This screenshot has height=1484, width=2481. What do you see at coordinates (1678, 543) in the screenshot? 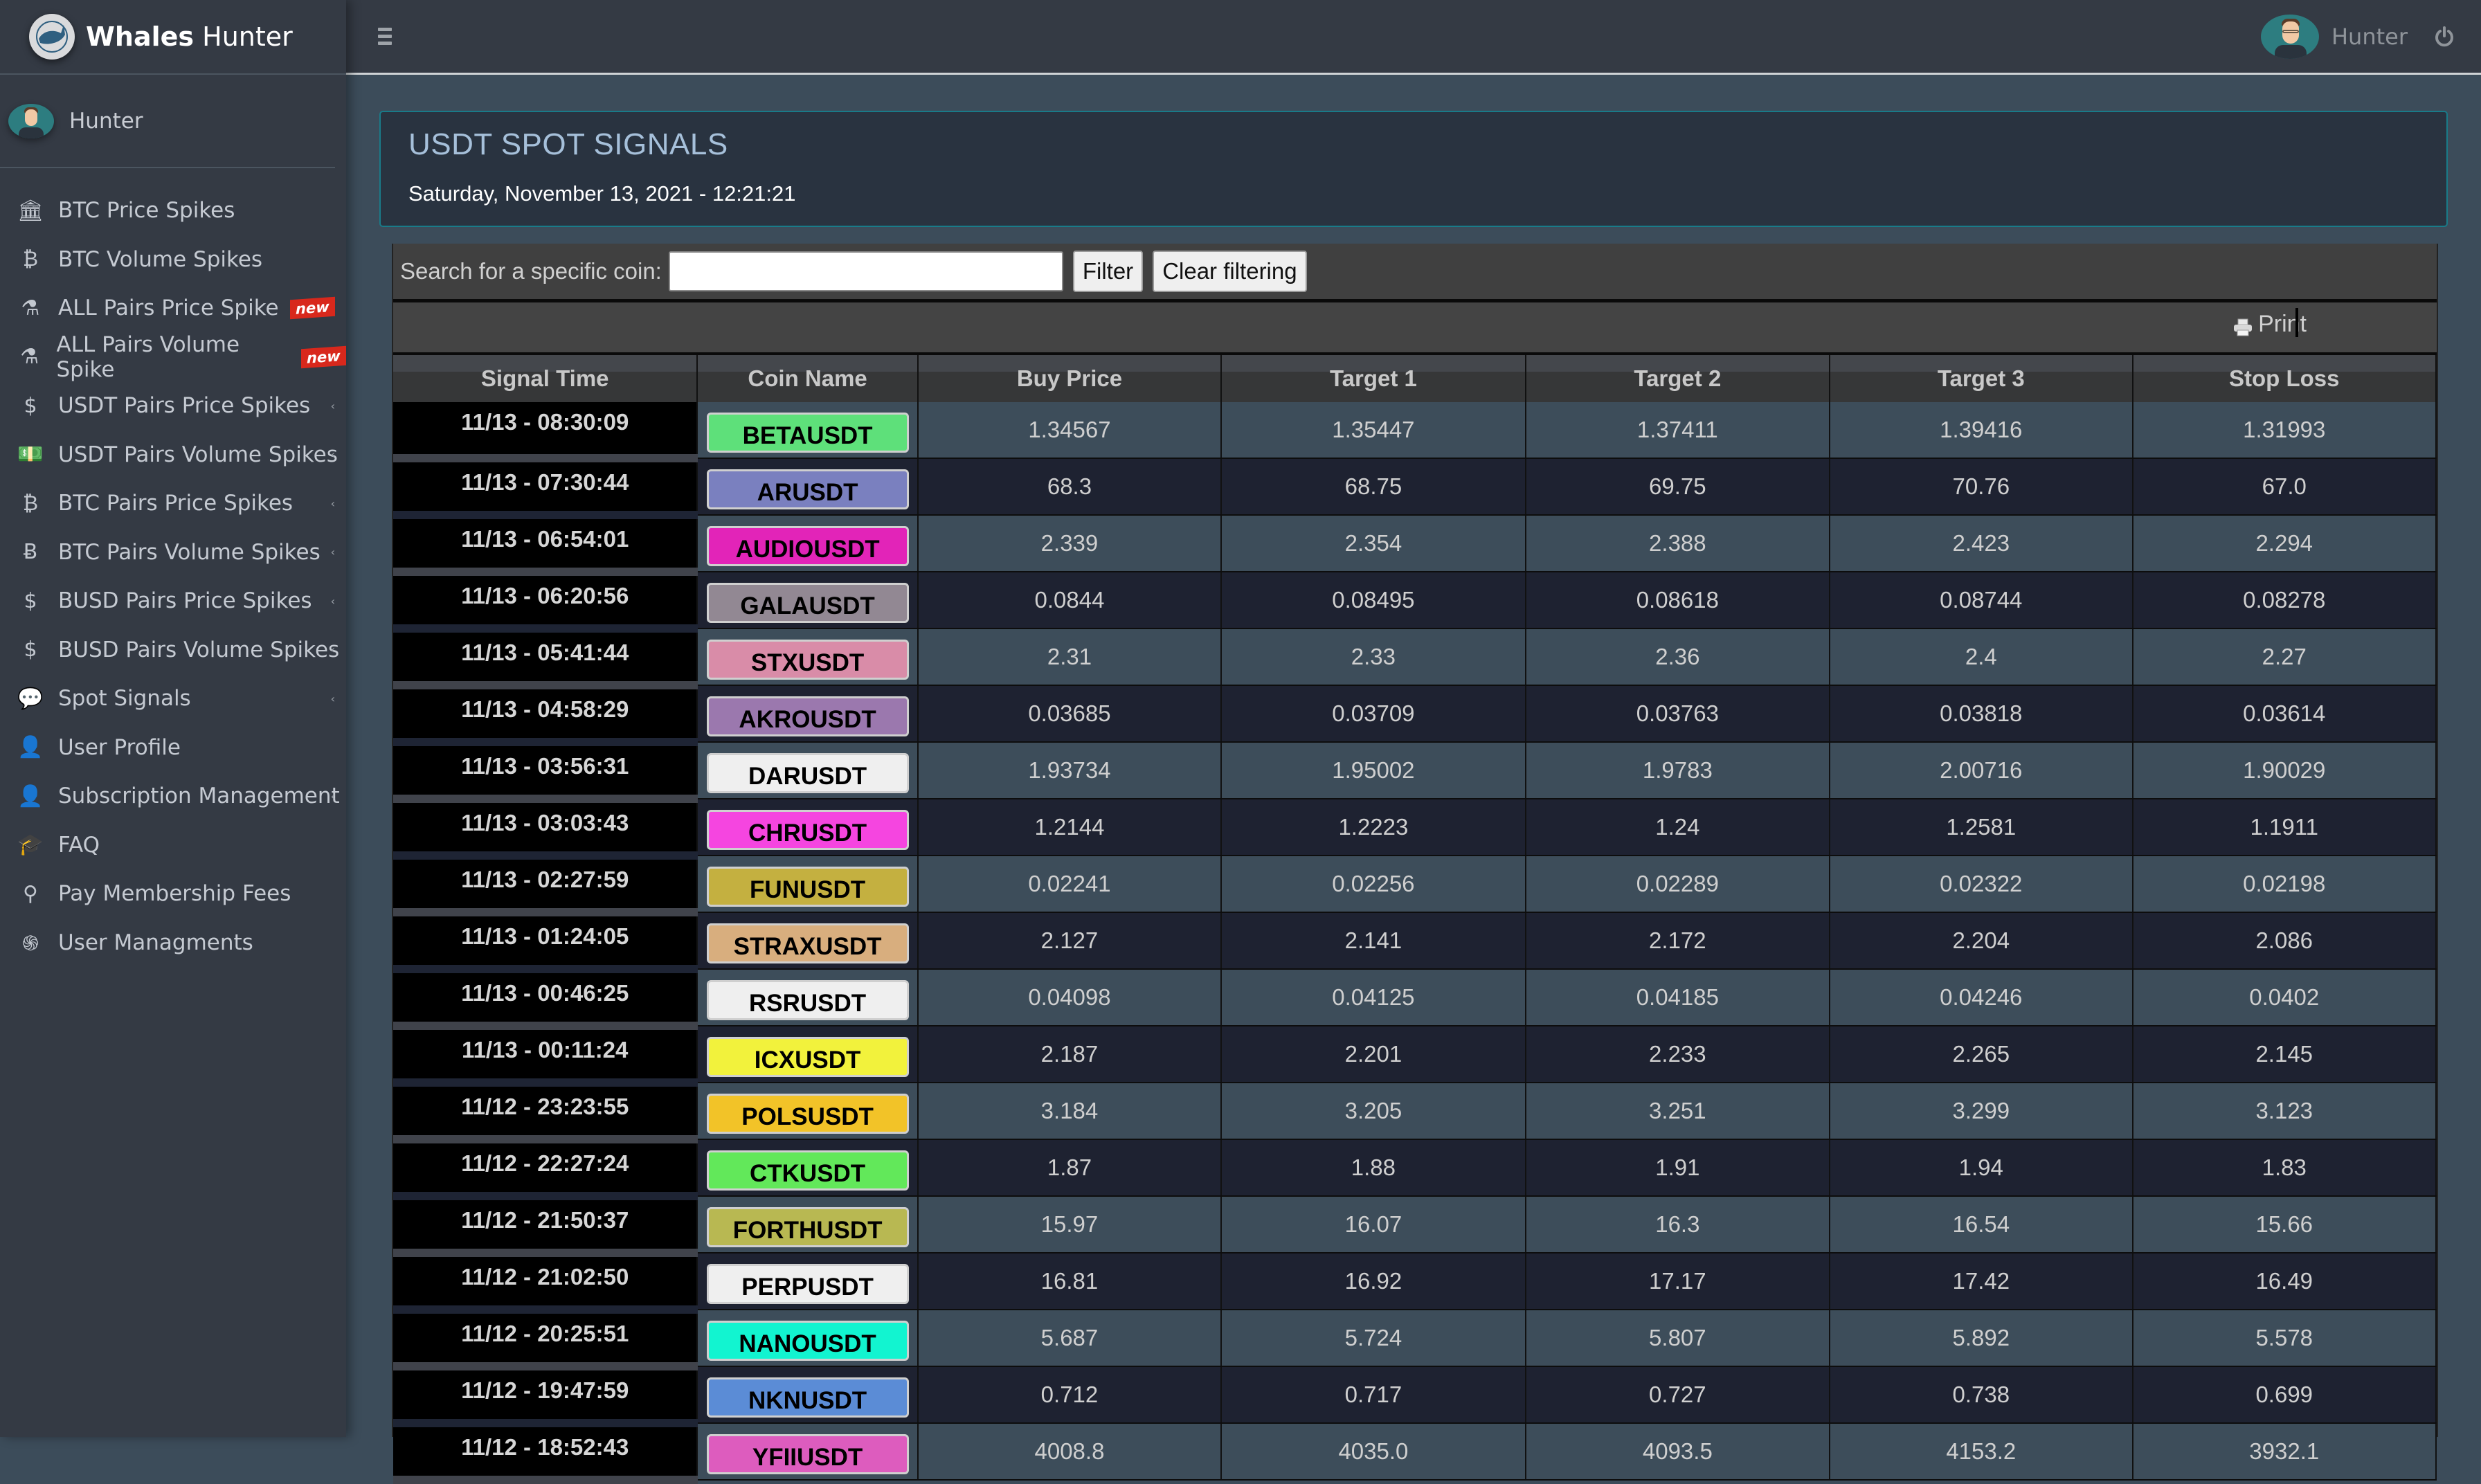
I see `target-2: 2.388` at bounding box center [1678, 543].